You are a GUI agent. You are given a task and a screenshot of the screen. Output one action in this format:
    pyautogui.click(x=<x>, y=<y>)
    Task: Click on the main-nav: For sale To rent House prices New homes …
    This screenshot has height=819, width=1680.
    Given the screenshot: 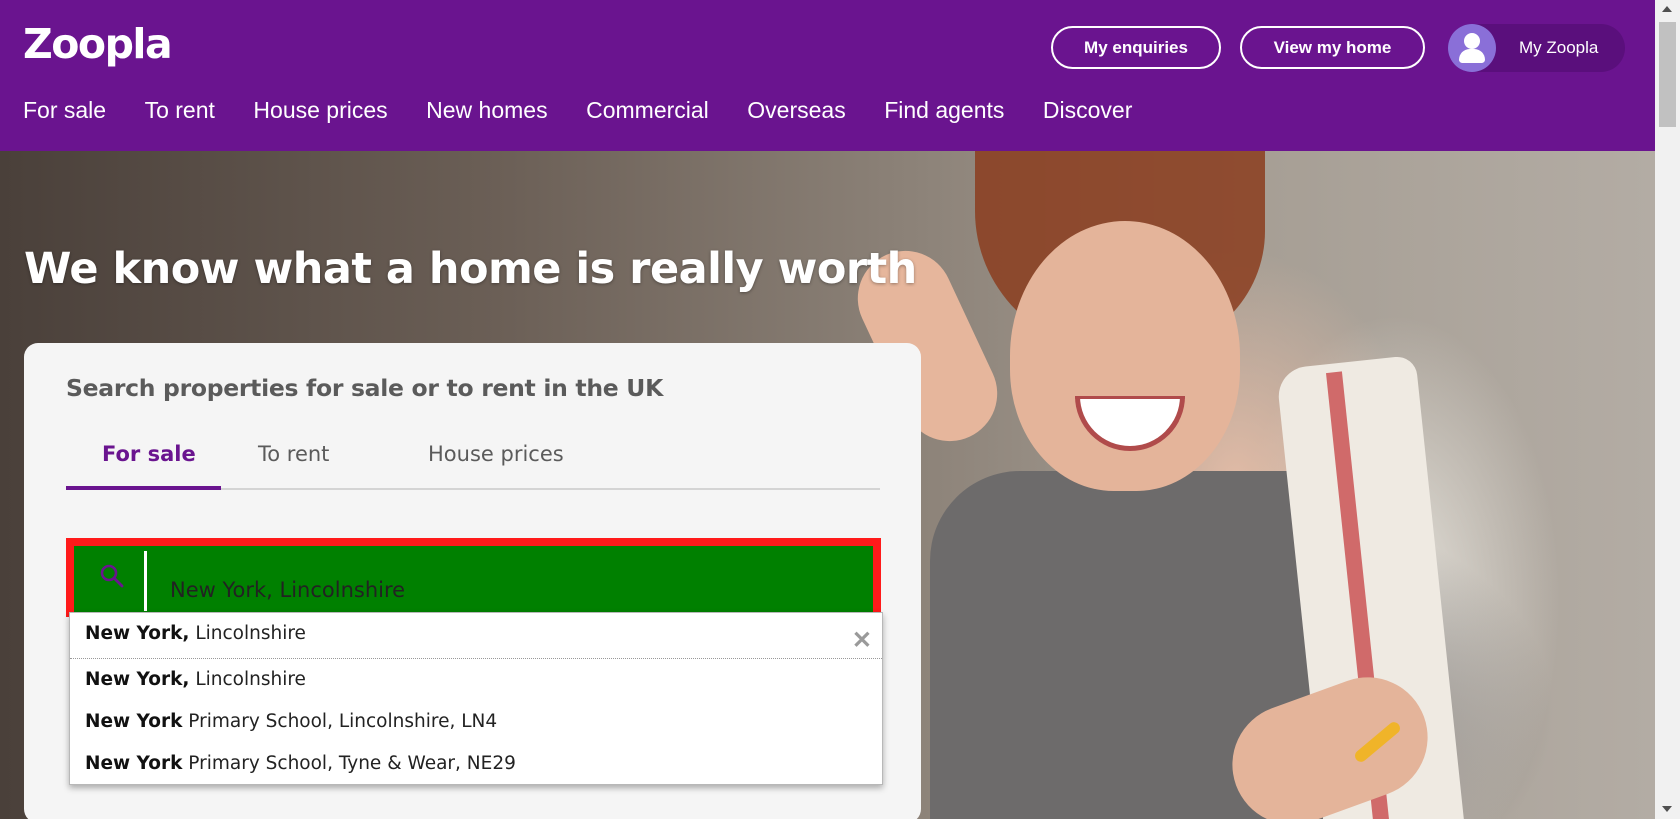 What is the action you would take?
    pyautogui.click(x=577, y=110)
    